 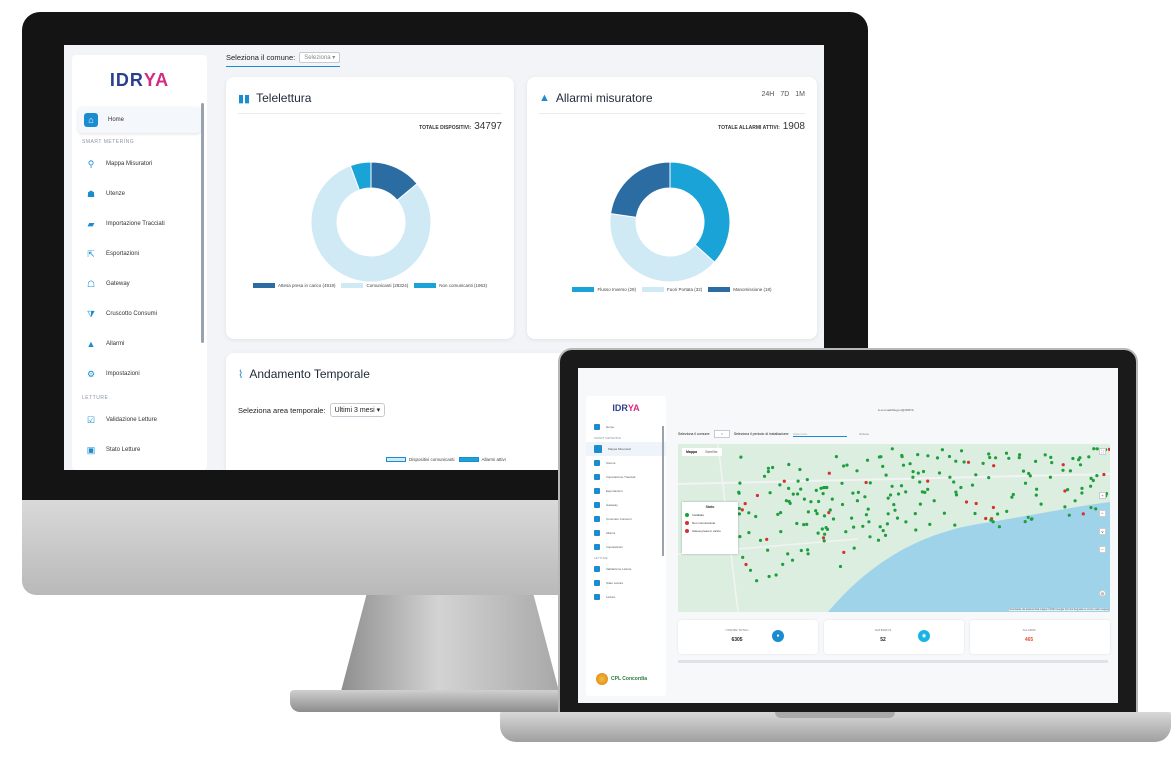 What do you see at coordinates (626, 505) in the screenshot?
I see `sidebar-item-gateway: Gateway` at bounding box center [626, 505].